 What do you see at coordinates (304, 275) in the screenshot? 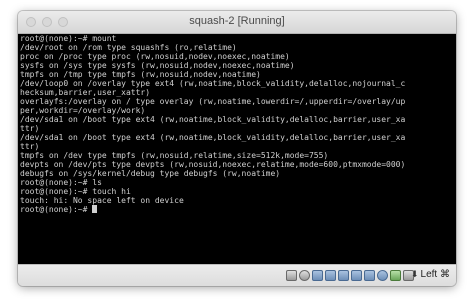
I see `optical-disk-icon` at bounding box center [304, 275].